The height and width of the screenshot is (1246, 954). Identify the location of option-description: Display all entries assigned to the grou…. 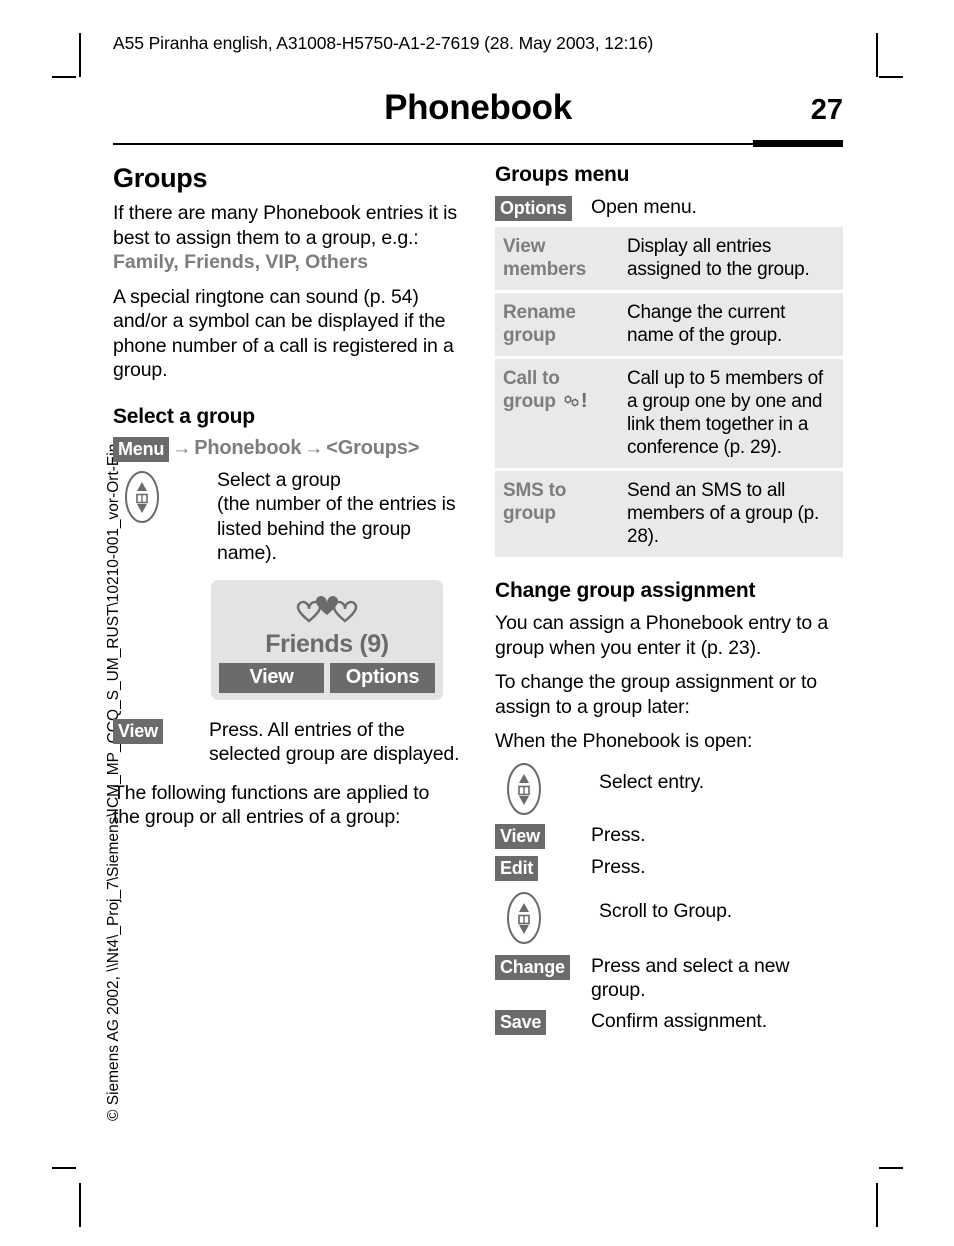
(731, 260).